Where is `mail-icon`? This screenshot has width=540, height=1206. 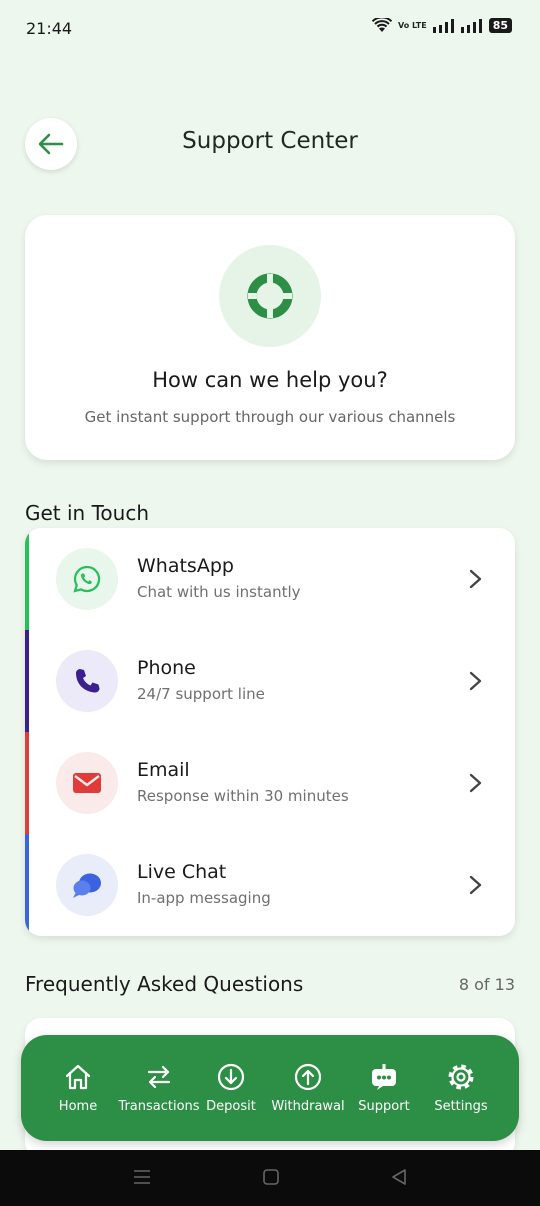
mail-icon is located at coordinates (87, 783).